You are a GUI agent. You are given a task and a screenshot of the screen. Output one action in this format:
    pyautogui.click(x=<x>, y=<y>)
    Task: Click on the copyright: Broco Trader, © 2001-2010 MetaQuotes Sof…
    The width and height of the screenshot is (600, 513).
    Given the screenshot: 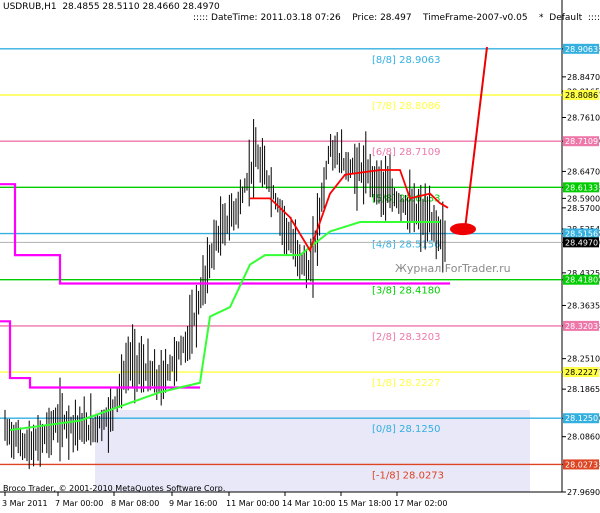 What is the action you would take?
    pyautogui.click(x=114, y=488)
    